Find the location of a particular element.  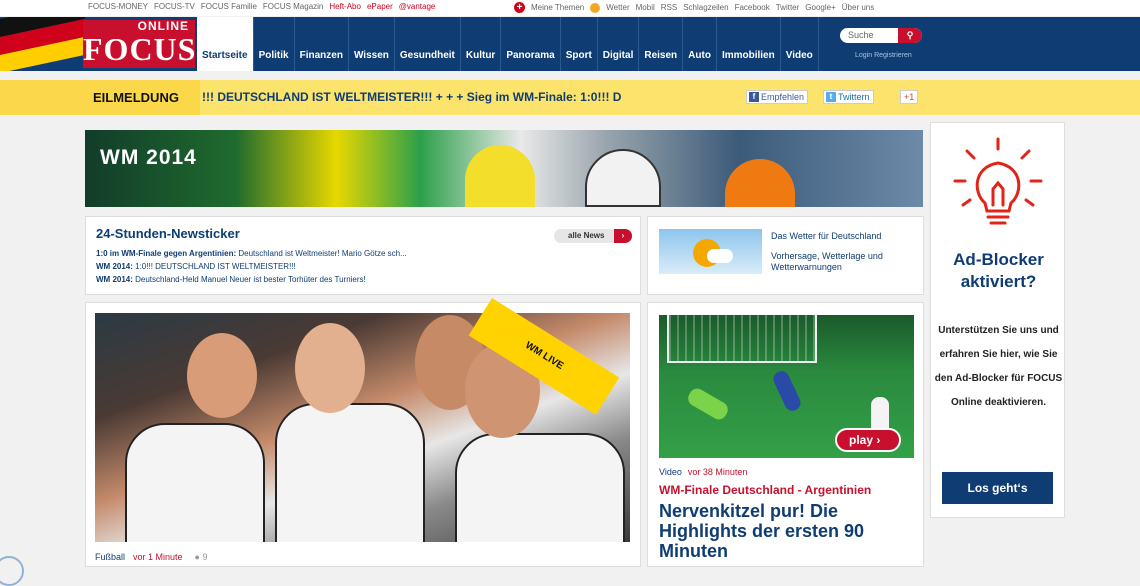

player-figure is located at coordinates (787, 391).